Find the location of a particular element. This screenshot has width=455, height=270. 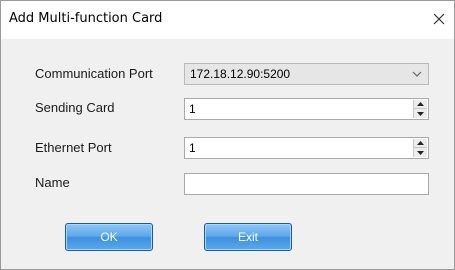

ethernet-port-decrement-button is located at coordinates (420, 152).